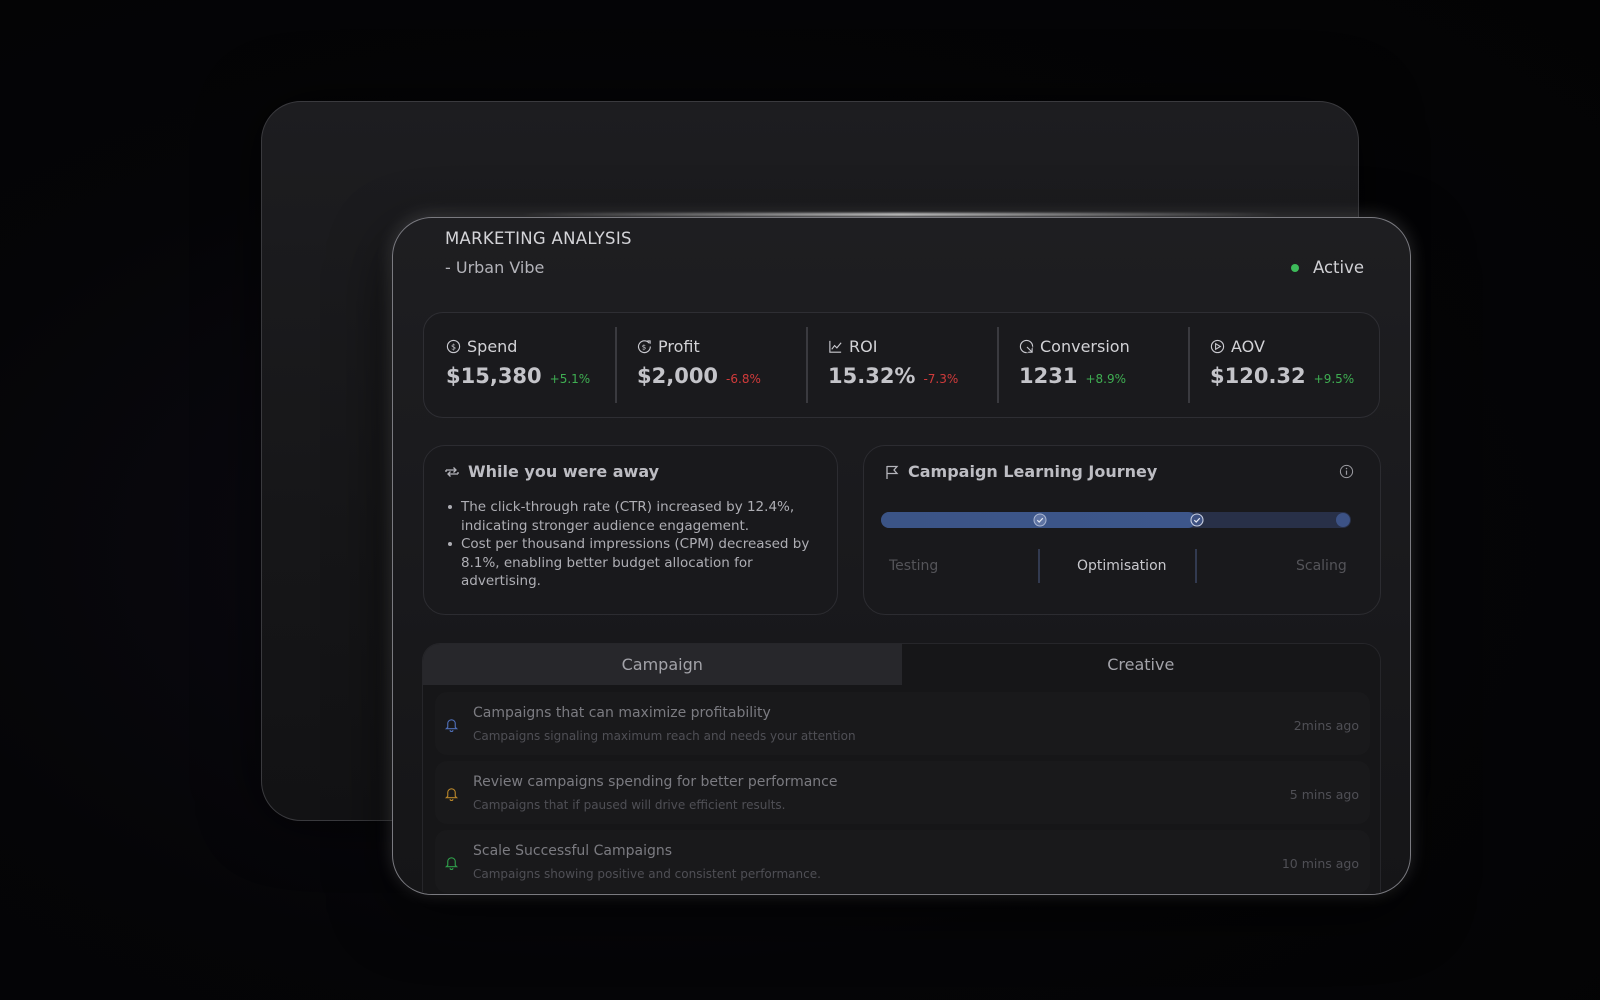  I want to click on stat-delta: +8.9%, so click(1105, 379).